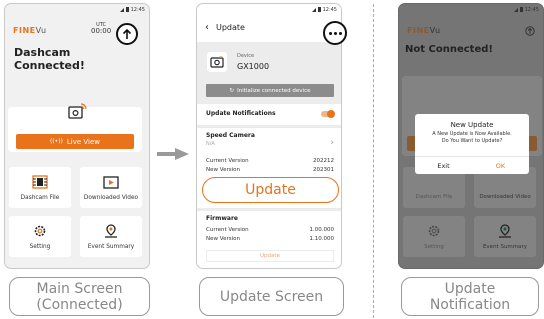 The image size is (544, 319). Describe the element at coordinates (270, 143) in the screenshot. I see `speed-camera-status-row: N/A ›` at that location.